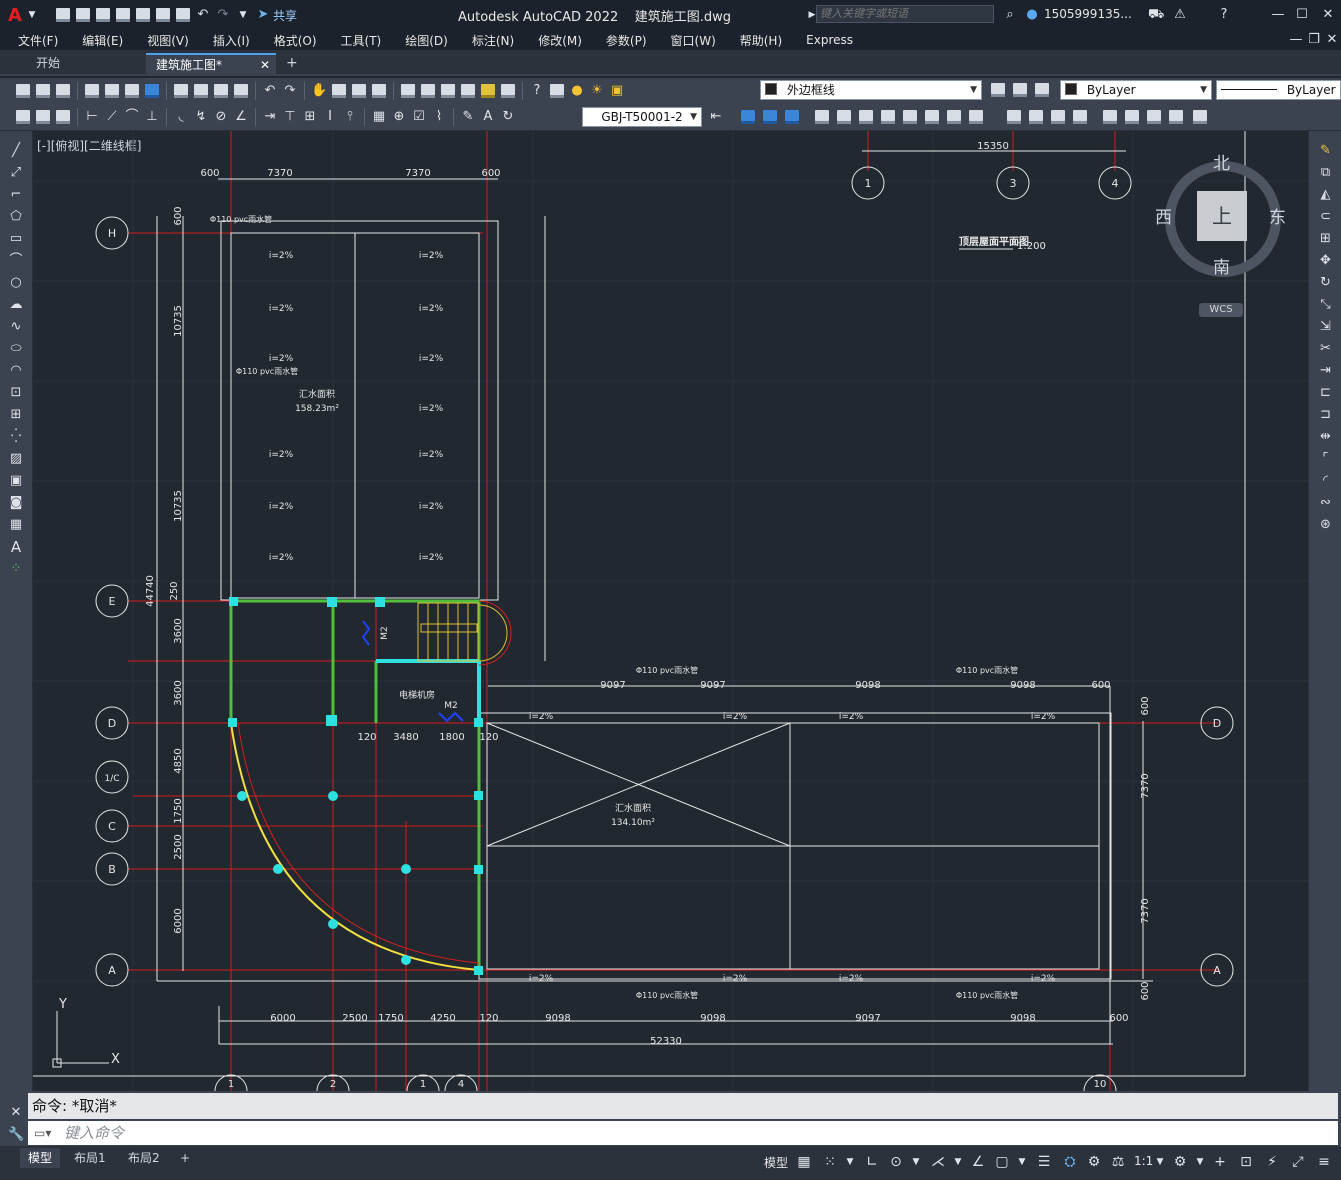 The width and height of the screenshot is (1341, 1180). Describe the element at coordinates (361, 40) in the screenshot. I see `menu-tools: 工具(T)` at that location.